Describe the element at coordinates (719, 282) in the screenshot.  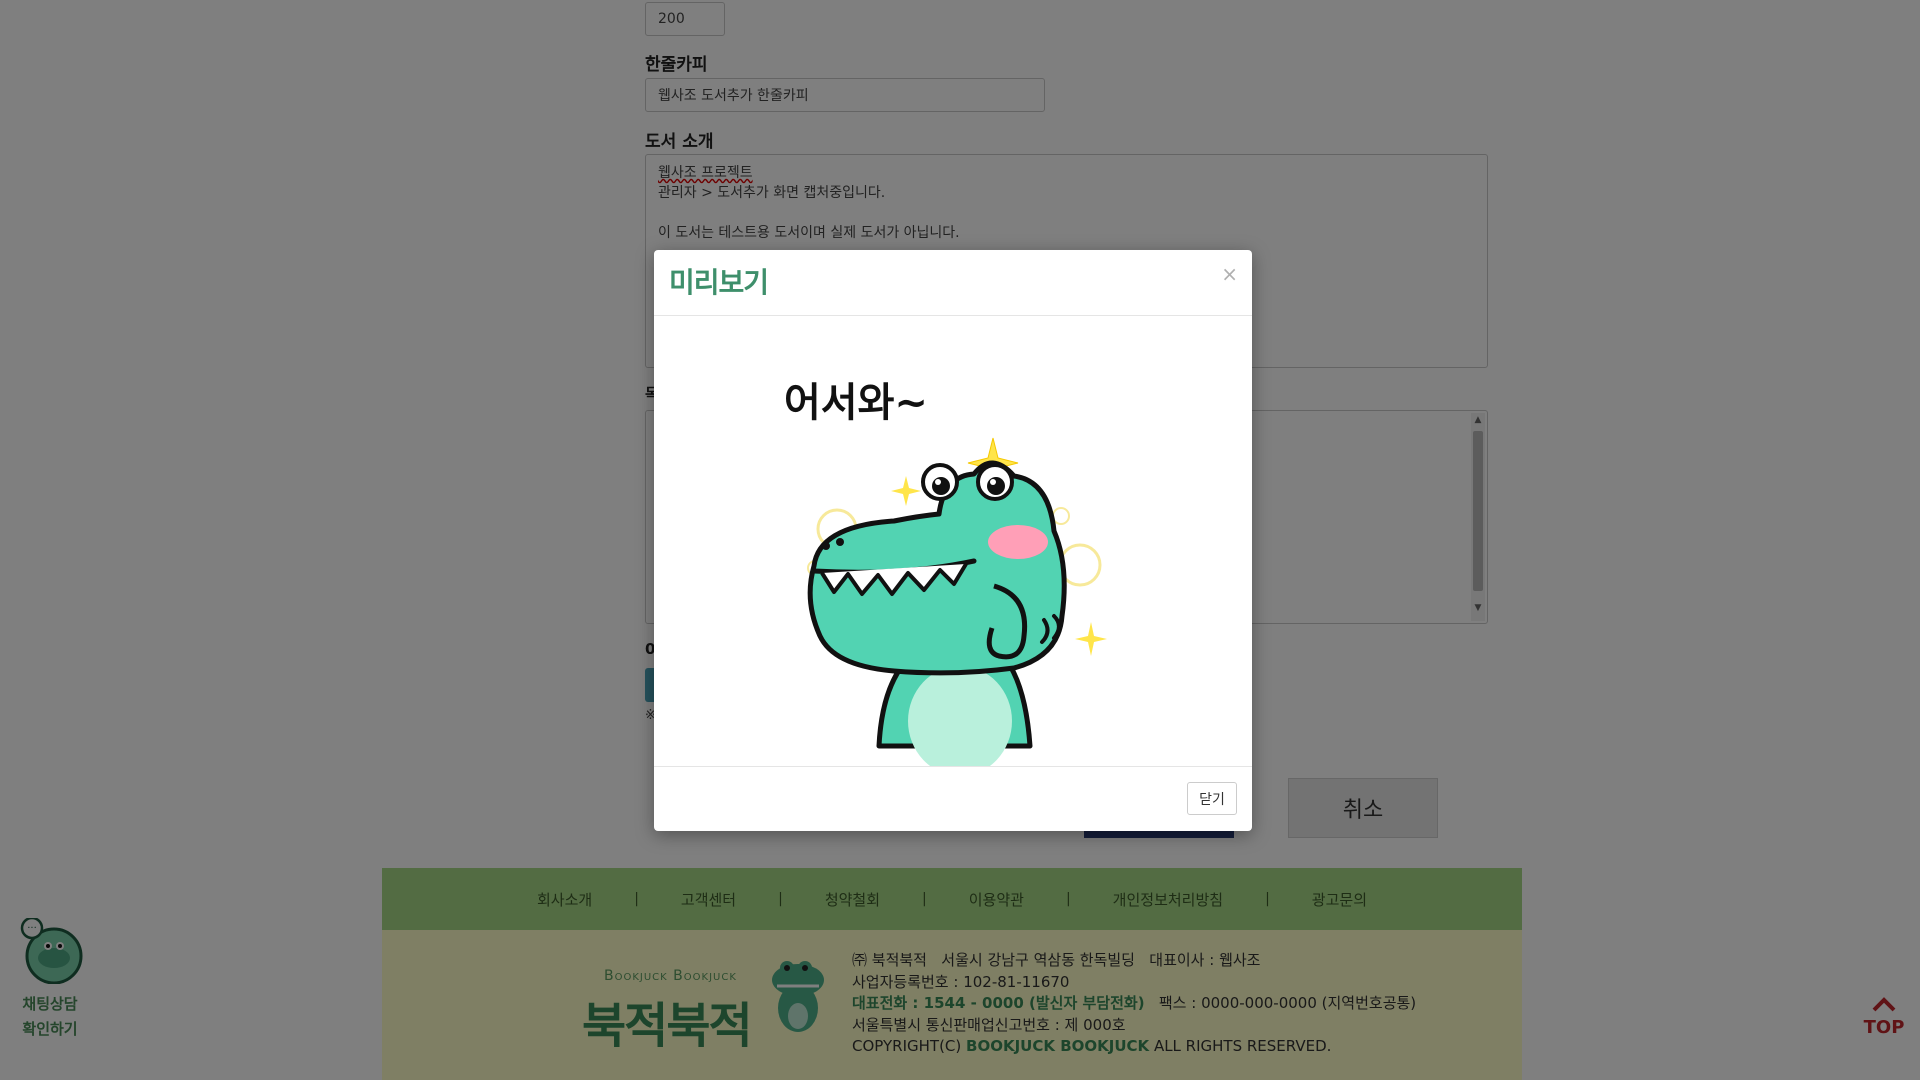
I see `modal-title: 미리보기` at that location.